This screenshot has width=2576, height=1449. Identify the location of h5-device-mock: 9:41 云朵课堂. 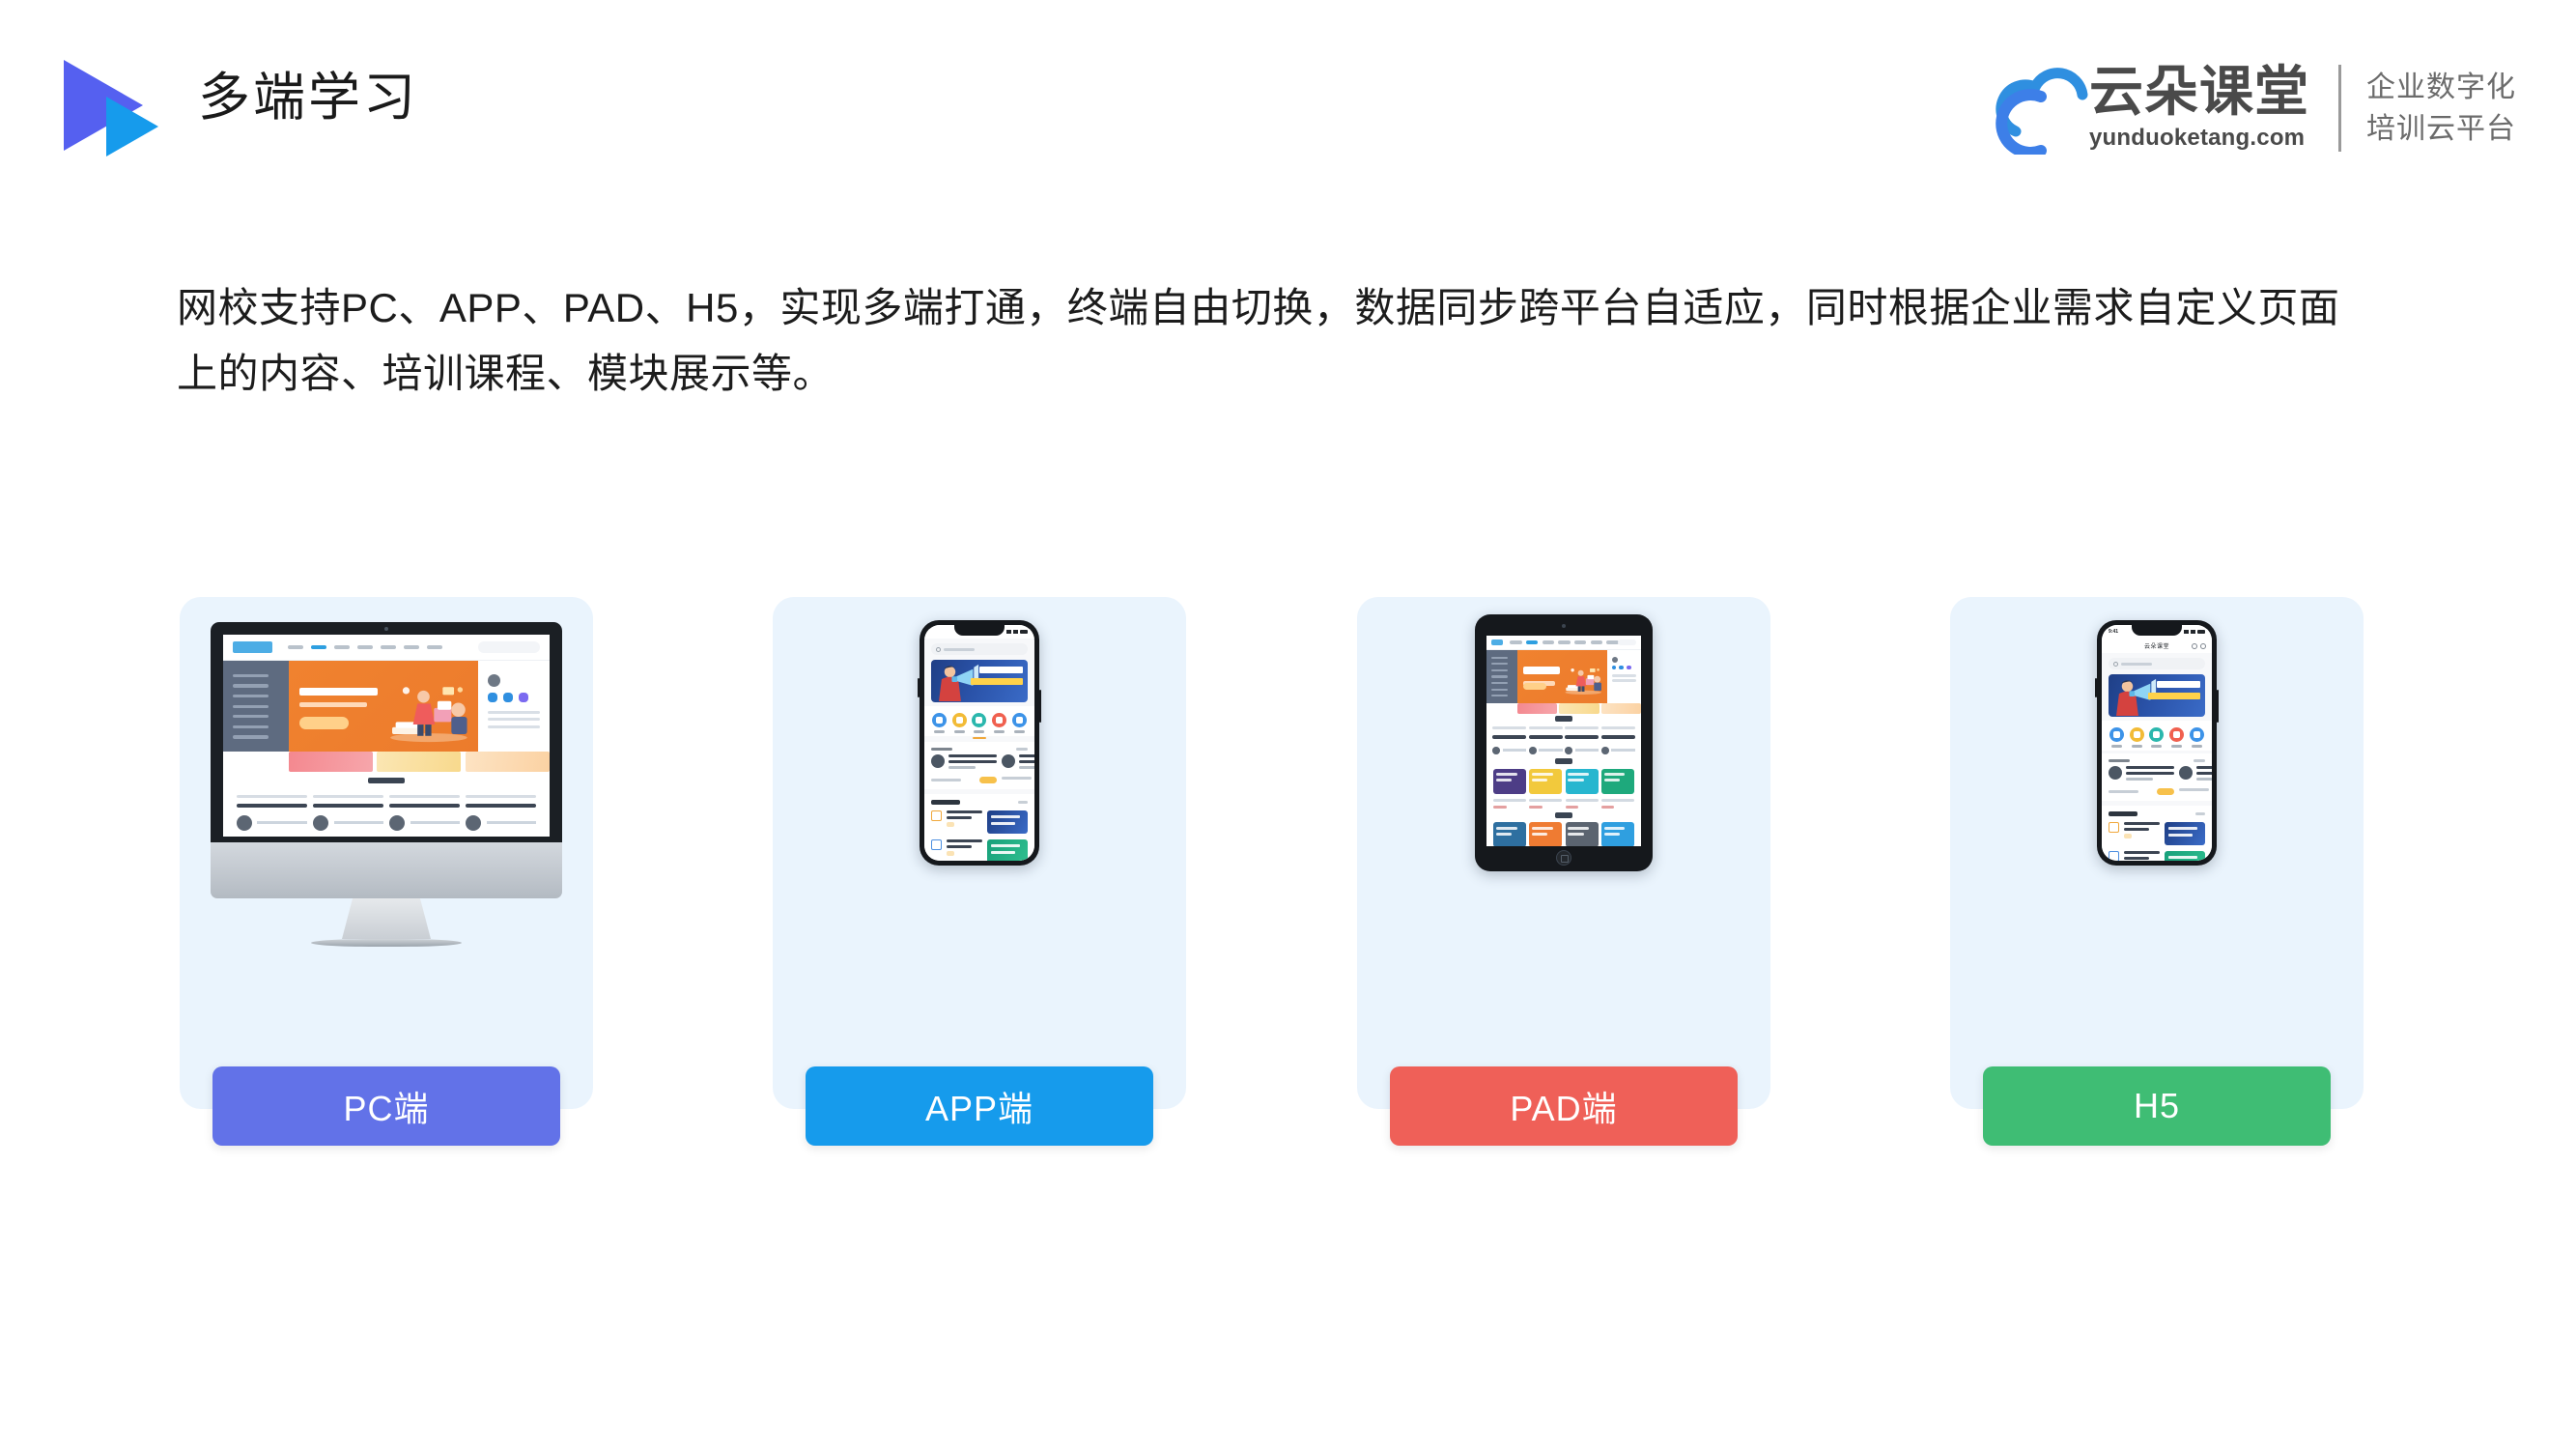
(2157, 814).